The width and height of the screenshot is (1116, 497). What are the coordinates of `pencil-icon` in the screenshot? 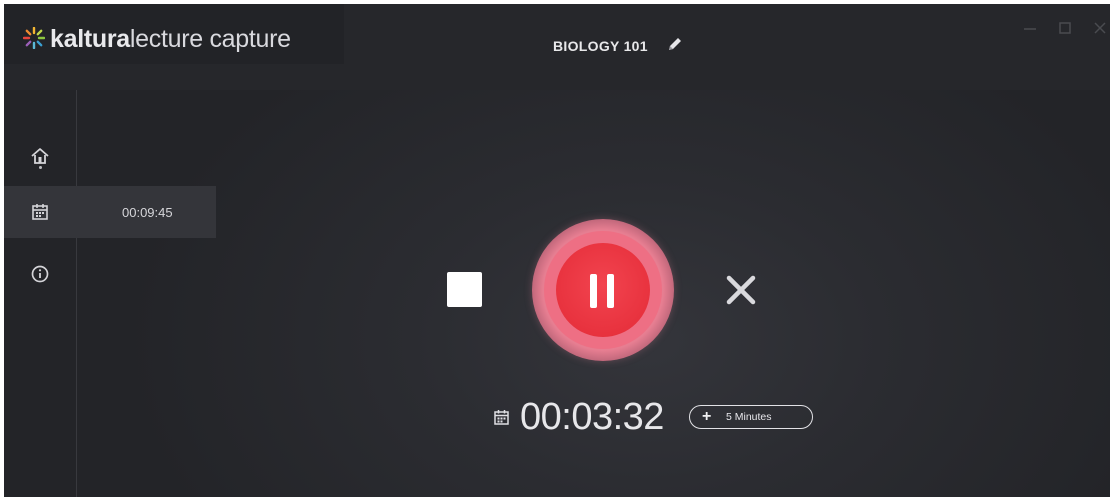 It's located at (675, 44).